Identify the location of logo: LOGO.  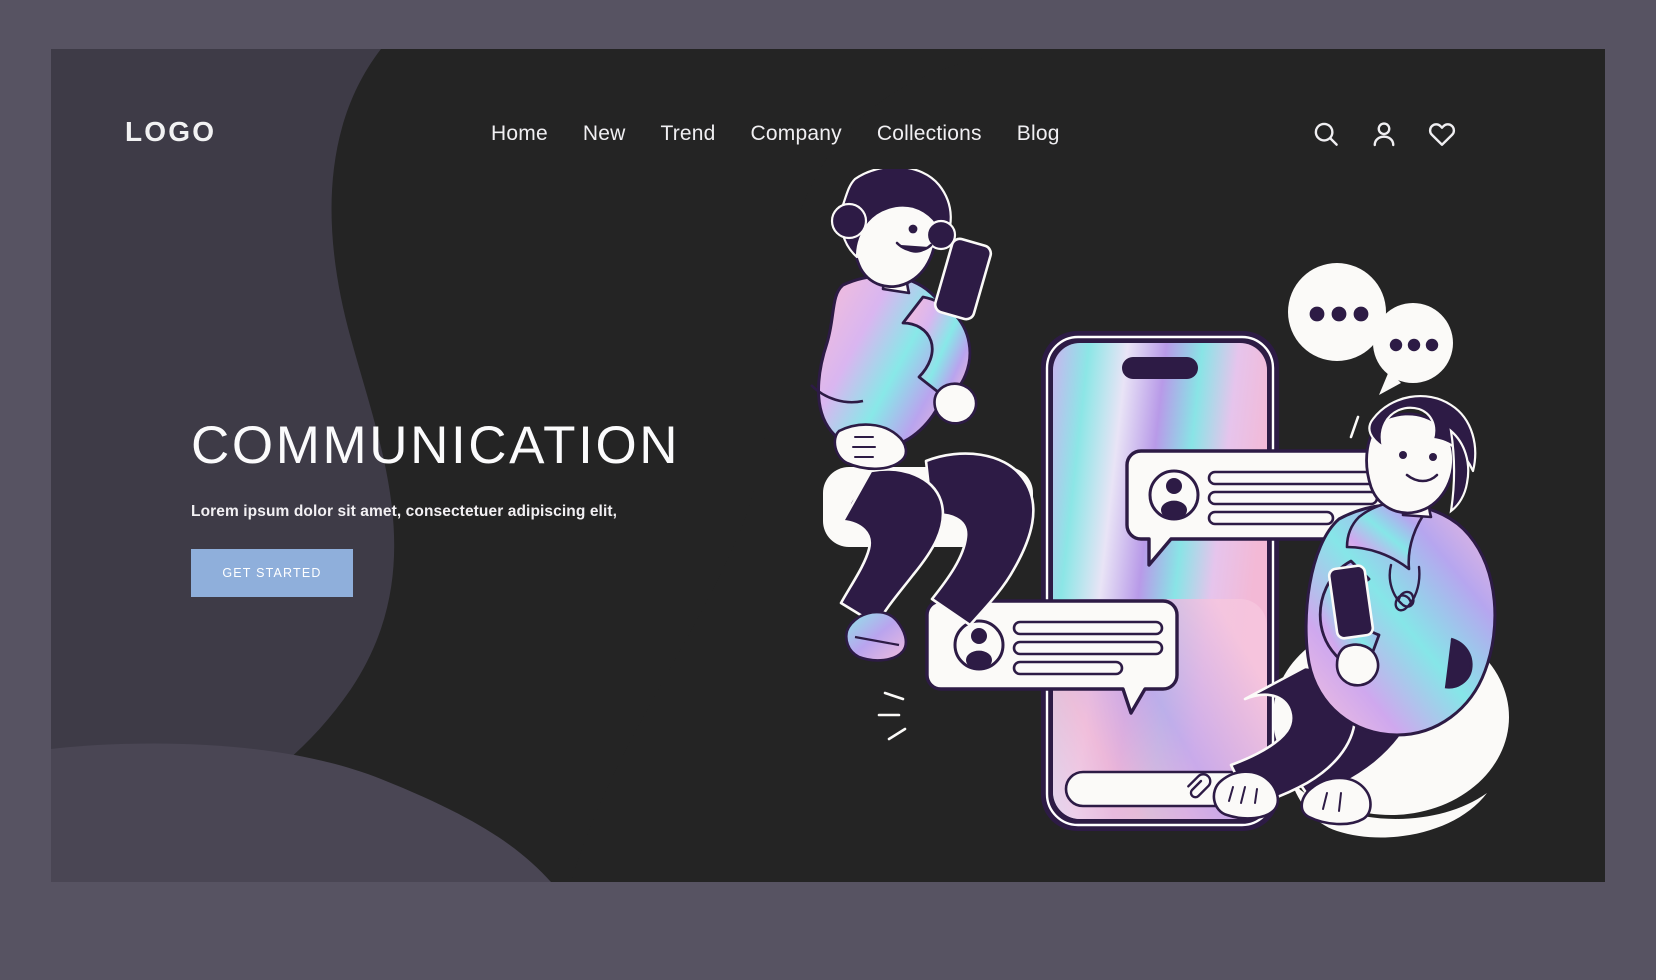
(170, 132).